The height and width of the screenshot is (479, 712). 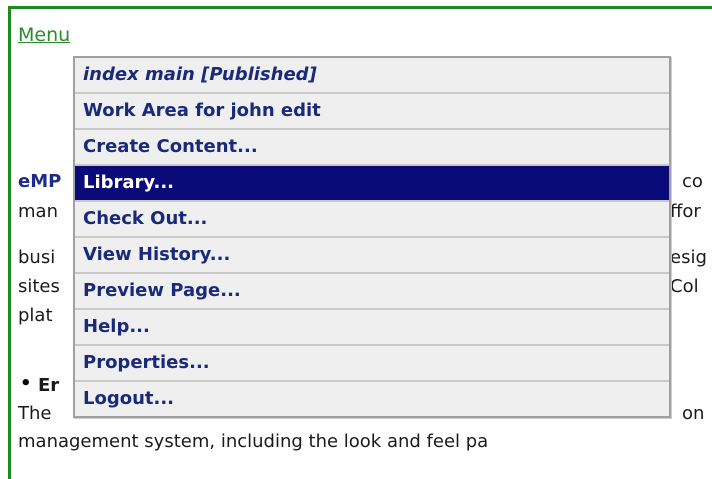 I want to click on body-text-fragment: man, so click(x=38, y=211).